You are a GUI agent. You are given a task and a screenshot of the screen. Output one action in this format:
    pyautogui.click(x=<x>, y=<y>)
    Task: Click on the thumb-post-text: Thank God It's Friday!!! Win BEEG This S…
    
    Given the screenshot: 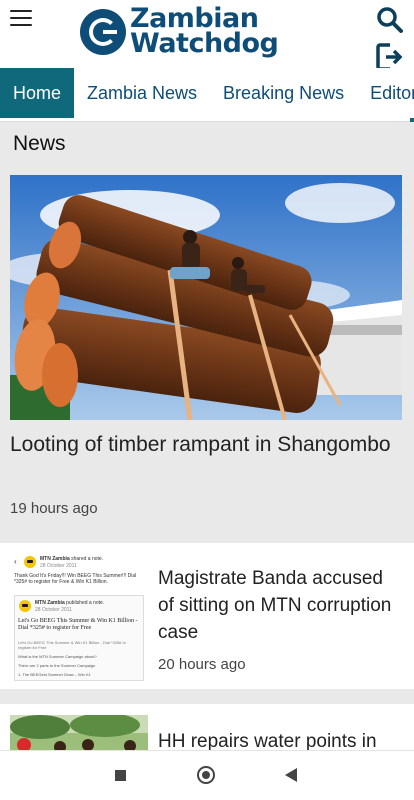 What is the action you would take?
    pyautogui.click(x=75, y=579)
    